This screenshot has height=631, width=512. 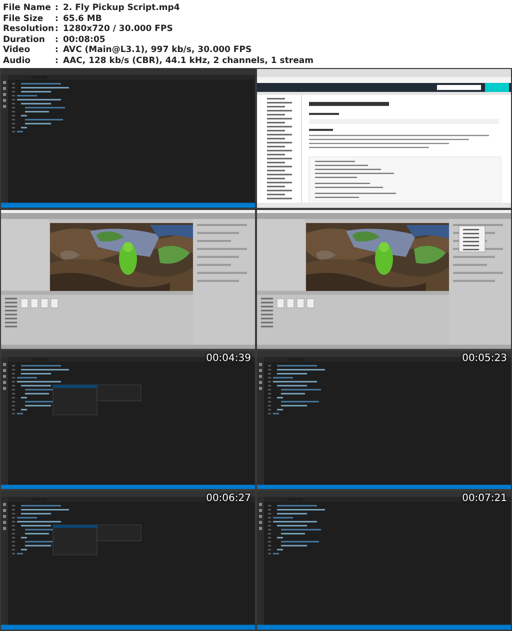 What do you see at coordinates (24, 39) in the screenshot?
I see `info-label: Duration` at bounding box center [24, 39].